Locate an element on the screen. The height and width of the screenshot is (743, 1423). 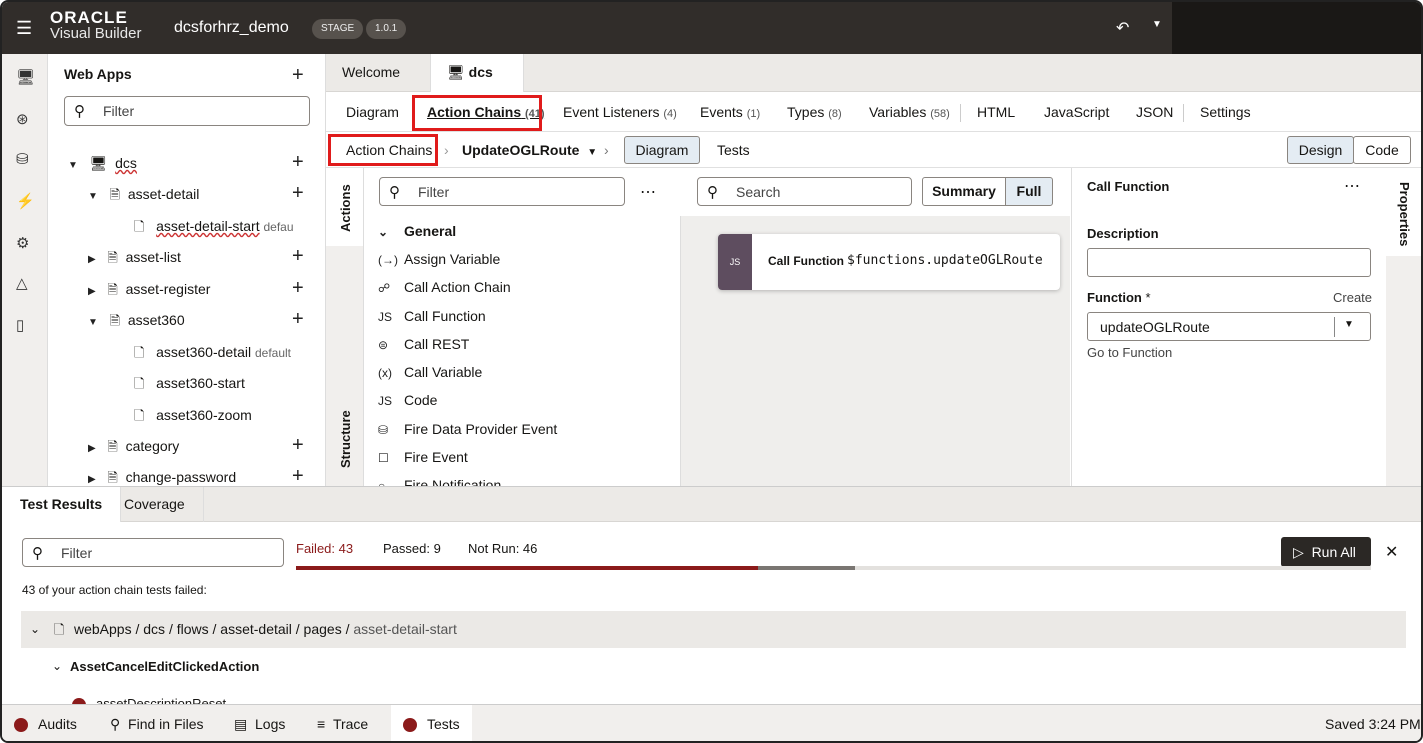
test-action-name: AssetCancelEditClickedAction is located at coordinates (164, 666).